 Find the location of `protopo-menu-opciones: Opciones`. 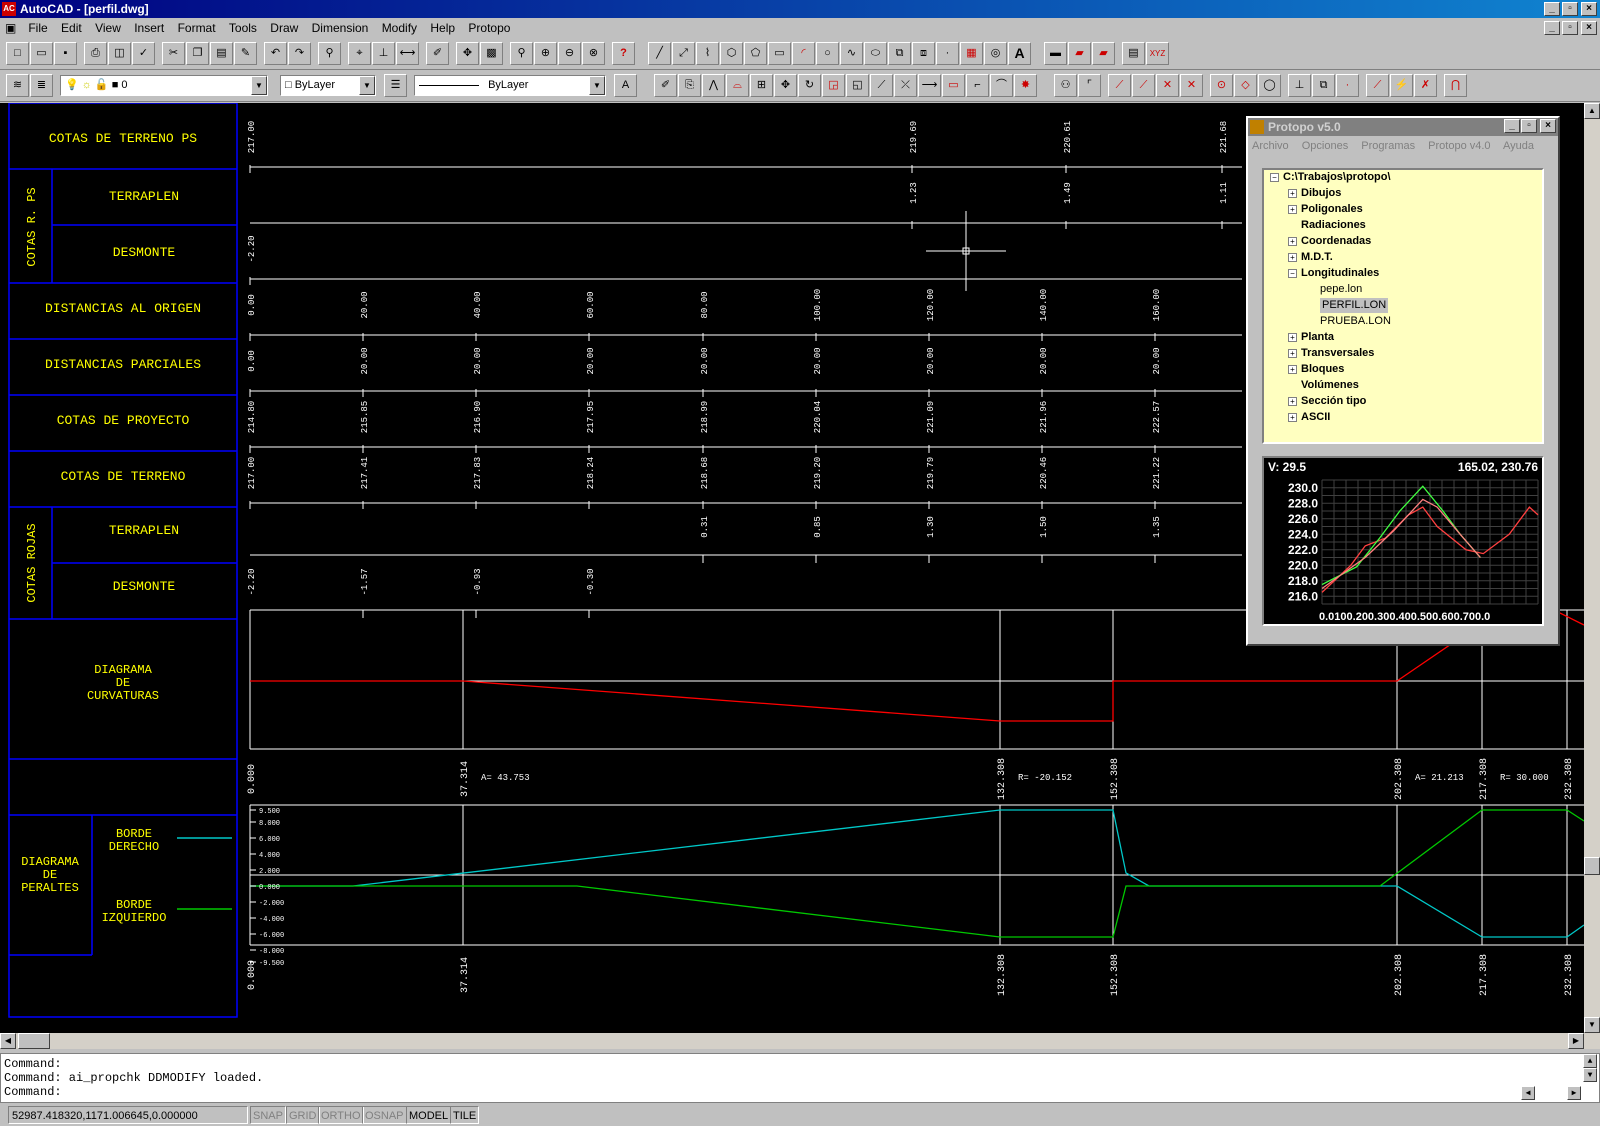

protopo-menu-opciones: Opciones is located at coordinates (1325, 146).